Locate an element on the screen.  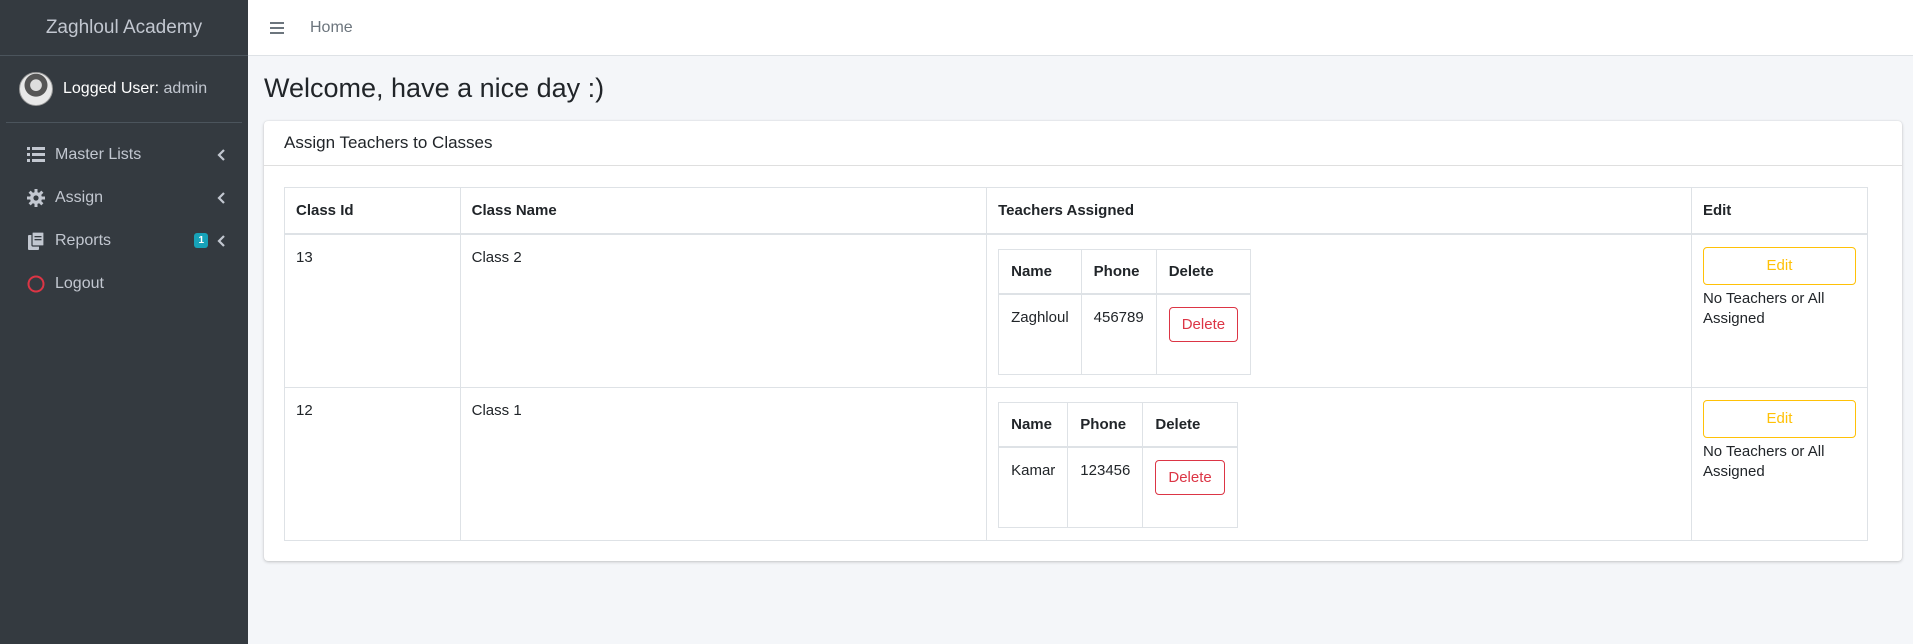
avatar is located at coordinates (36, 89).